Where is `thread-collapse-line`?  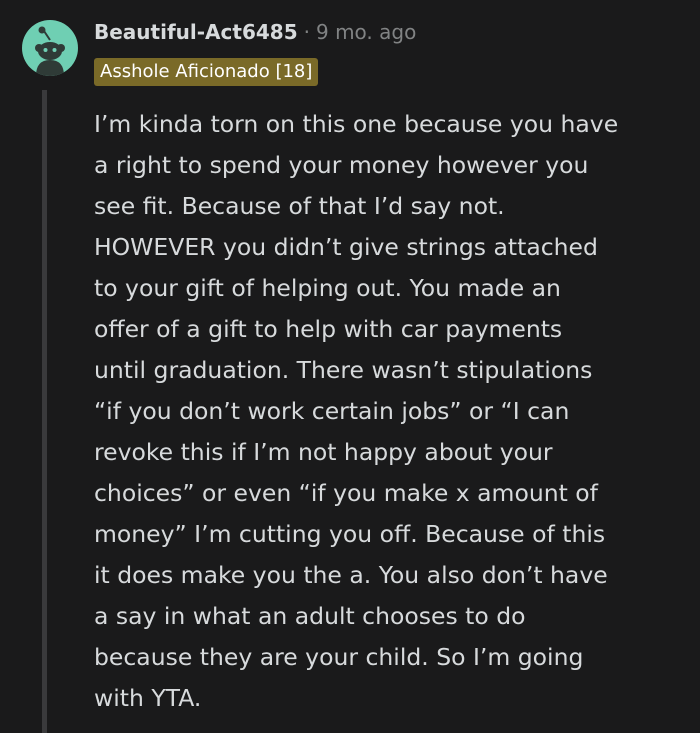 thread-collapse-line is located at coordinates (44, 411).